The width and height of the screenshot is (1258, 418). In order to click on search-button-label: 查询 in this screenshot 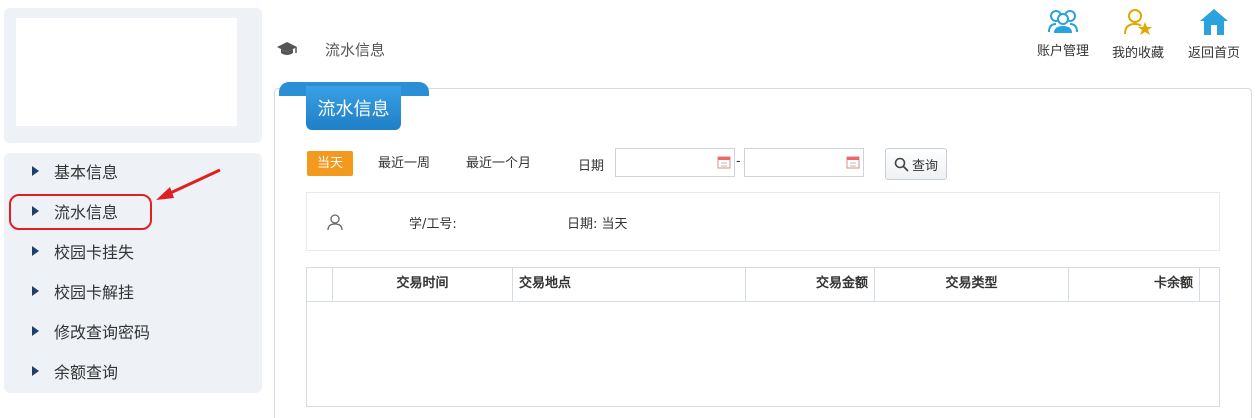, I will do `click(924, 166)`.